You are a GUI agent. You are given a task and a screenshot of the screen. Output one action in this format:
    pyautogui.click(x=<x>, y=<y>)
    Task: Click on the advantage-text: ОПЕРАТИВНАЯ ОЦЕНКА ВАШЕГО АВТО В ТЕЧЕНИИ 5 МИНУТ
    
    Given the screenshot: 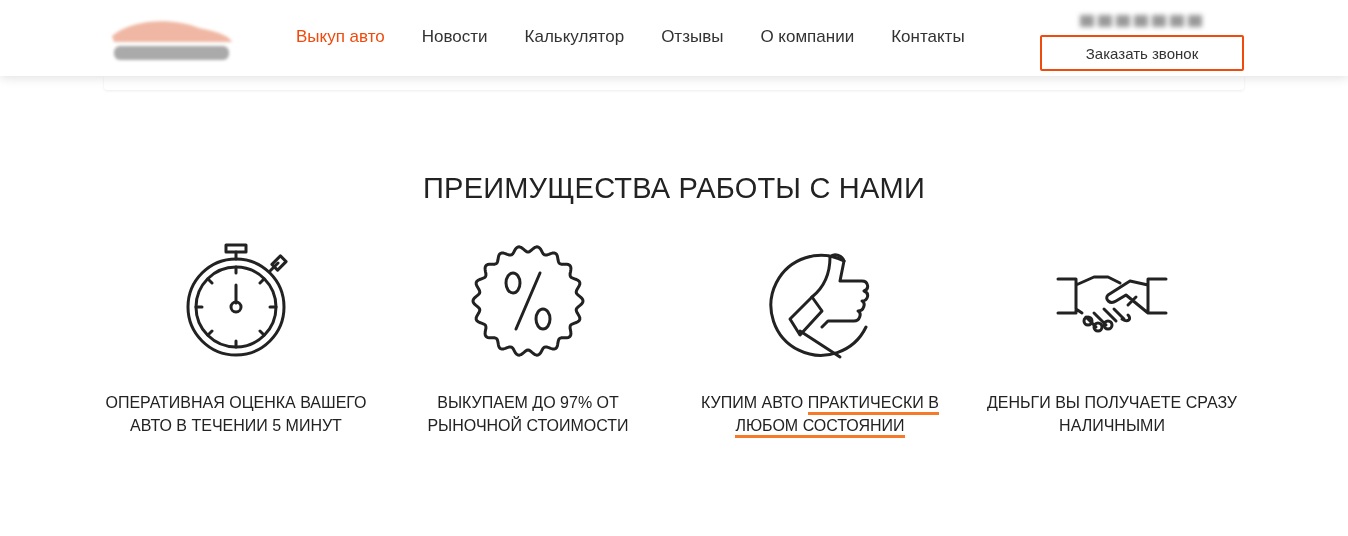 What is the action you would take?
    pyautogui.click(x=236, y=414)
    